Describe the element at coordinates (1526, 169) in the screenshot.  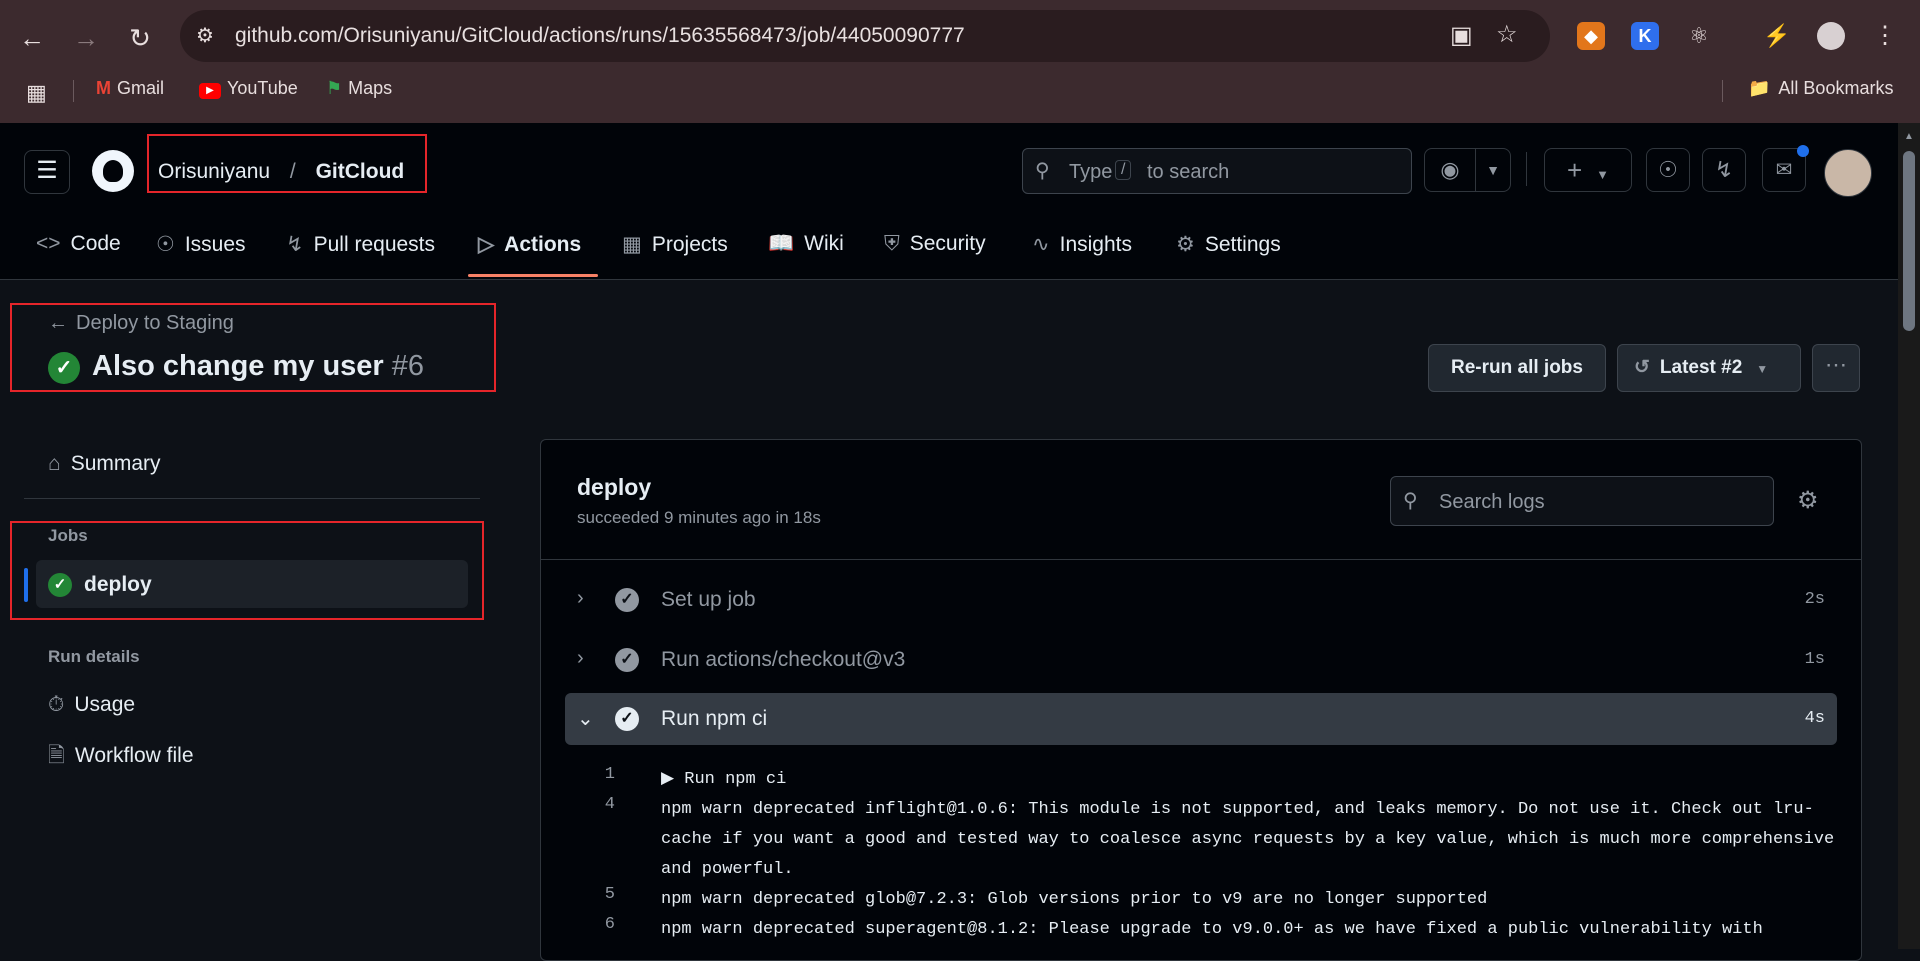
I see `header-divider` at that location.